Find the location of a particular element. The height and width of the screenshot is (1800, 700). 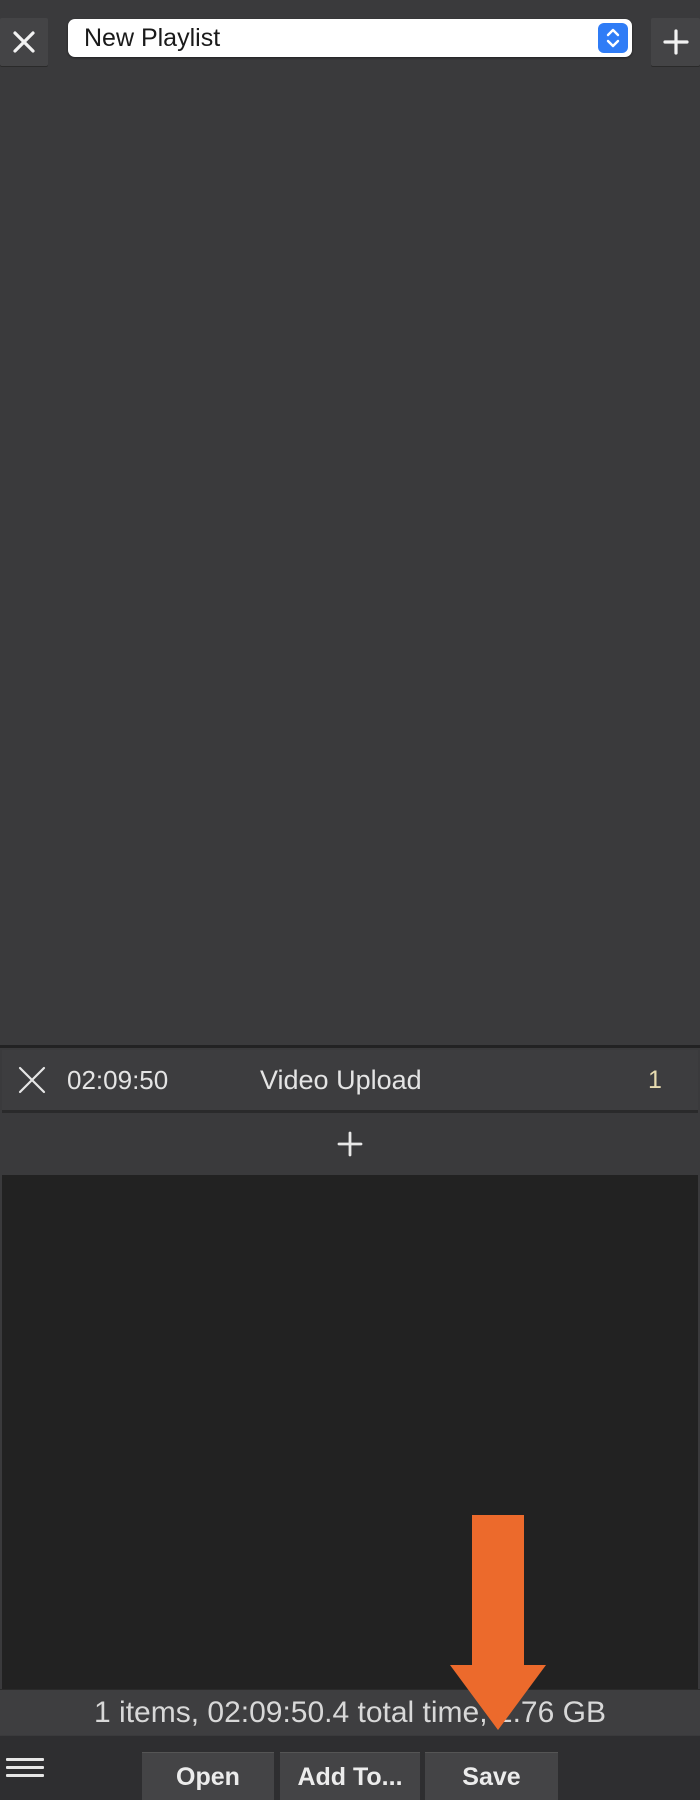

close-playlist-button is located at coordinates (24, 42).